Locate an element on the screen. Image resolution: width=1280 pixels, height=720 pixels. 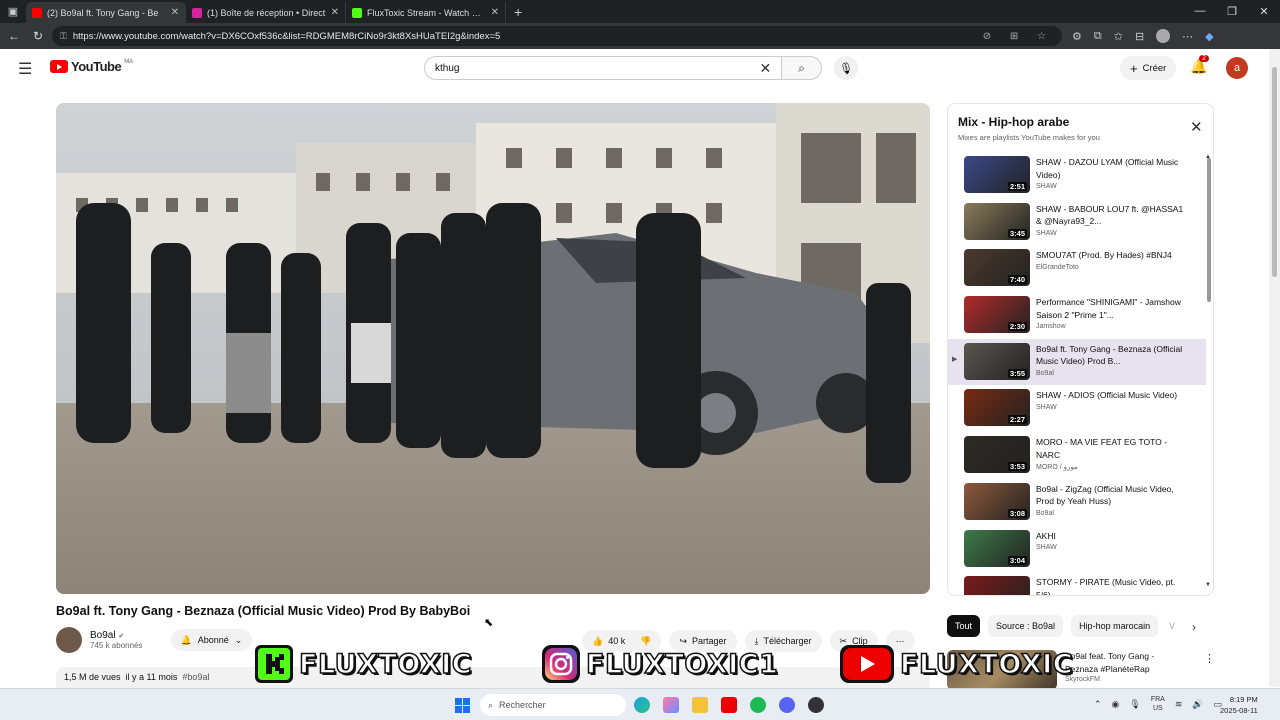
tab-title: FluxToxic Stream - Watch Live on is located at coordinates (426, 12).